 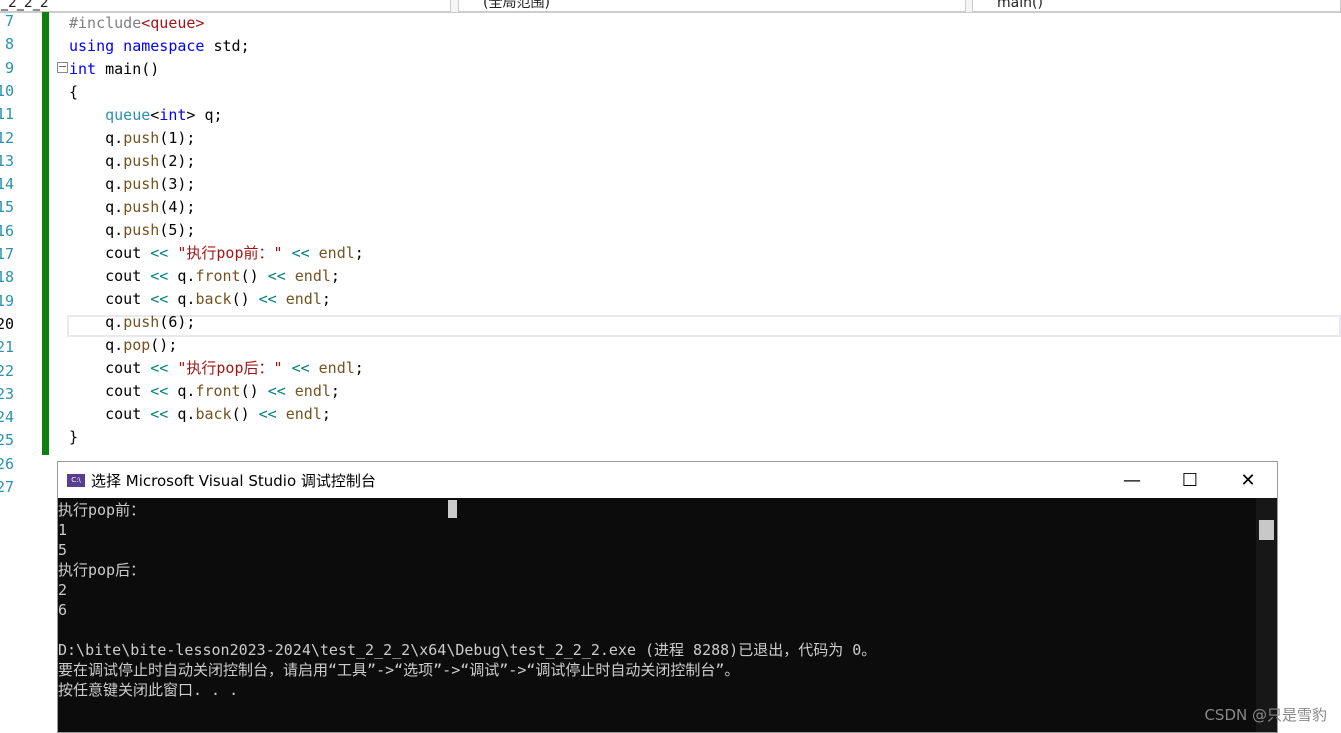 What do you see at coordinates (76, 480) in the screenshot?
I see `console-app-icon: C:\` at bounding box center [76, 480].